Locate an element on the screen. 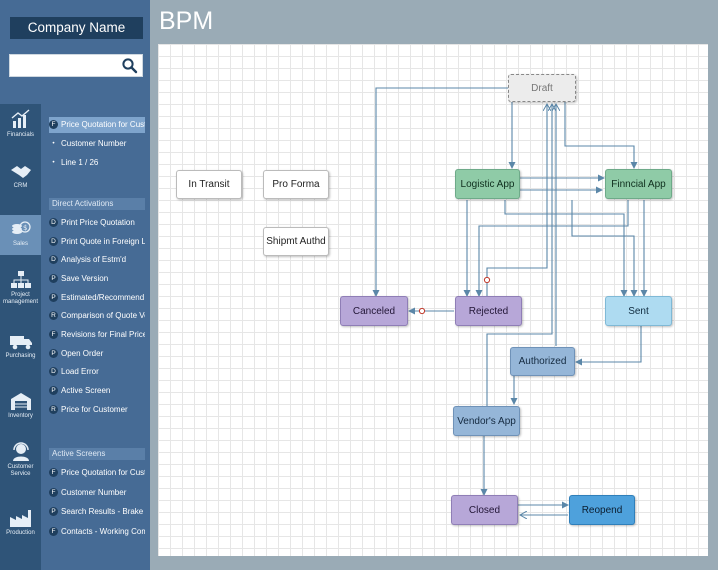  section-active-screens: Active Screens is located at coordinates (97, 454).